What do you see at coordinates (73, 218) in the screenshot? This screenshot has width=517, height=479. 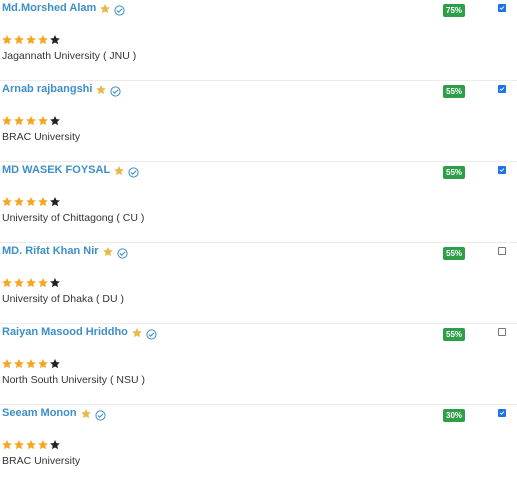 I see `university-label: University of Chittagong ( CU )` at bounding box center [73, 218].